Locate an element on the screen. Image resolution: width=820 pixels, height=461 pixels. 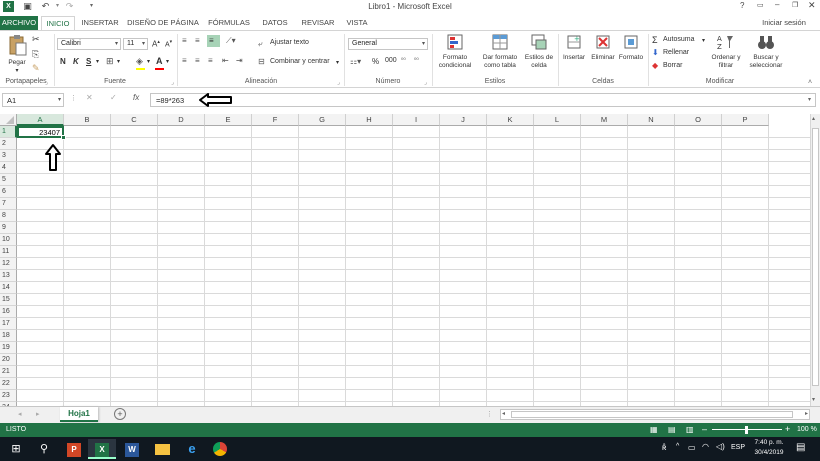
network-icon: ▭ is located at coordinates (692, 447).